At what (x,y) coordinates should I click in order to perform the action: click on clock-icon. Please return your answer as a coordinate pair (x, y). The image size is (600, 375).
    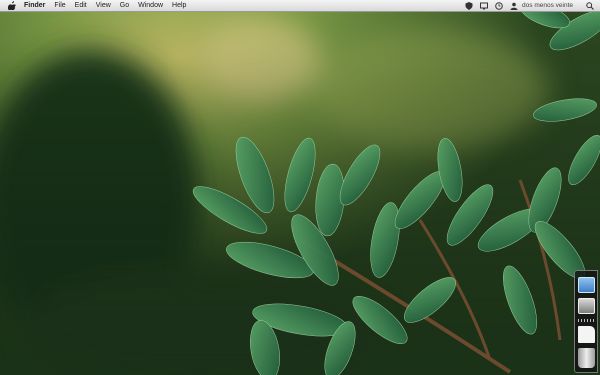
    Looking at the image, I should click on (498, 5).